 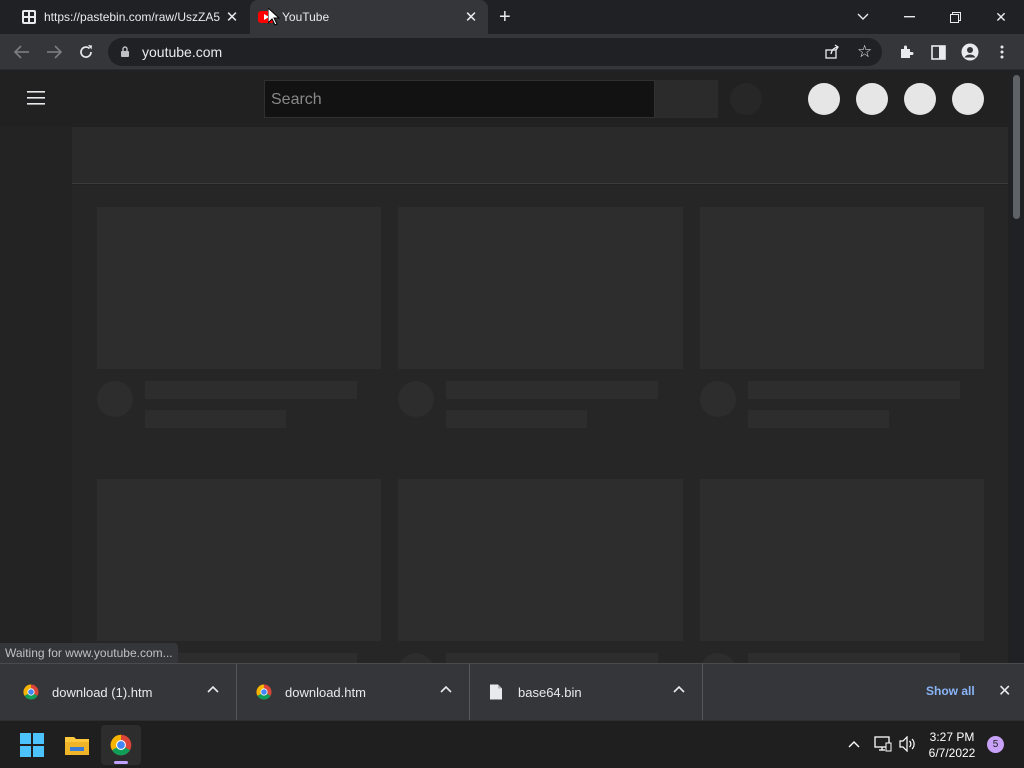 I want to click on restore-icon, so click(x=955, y=17).